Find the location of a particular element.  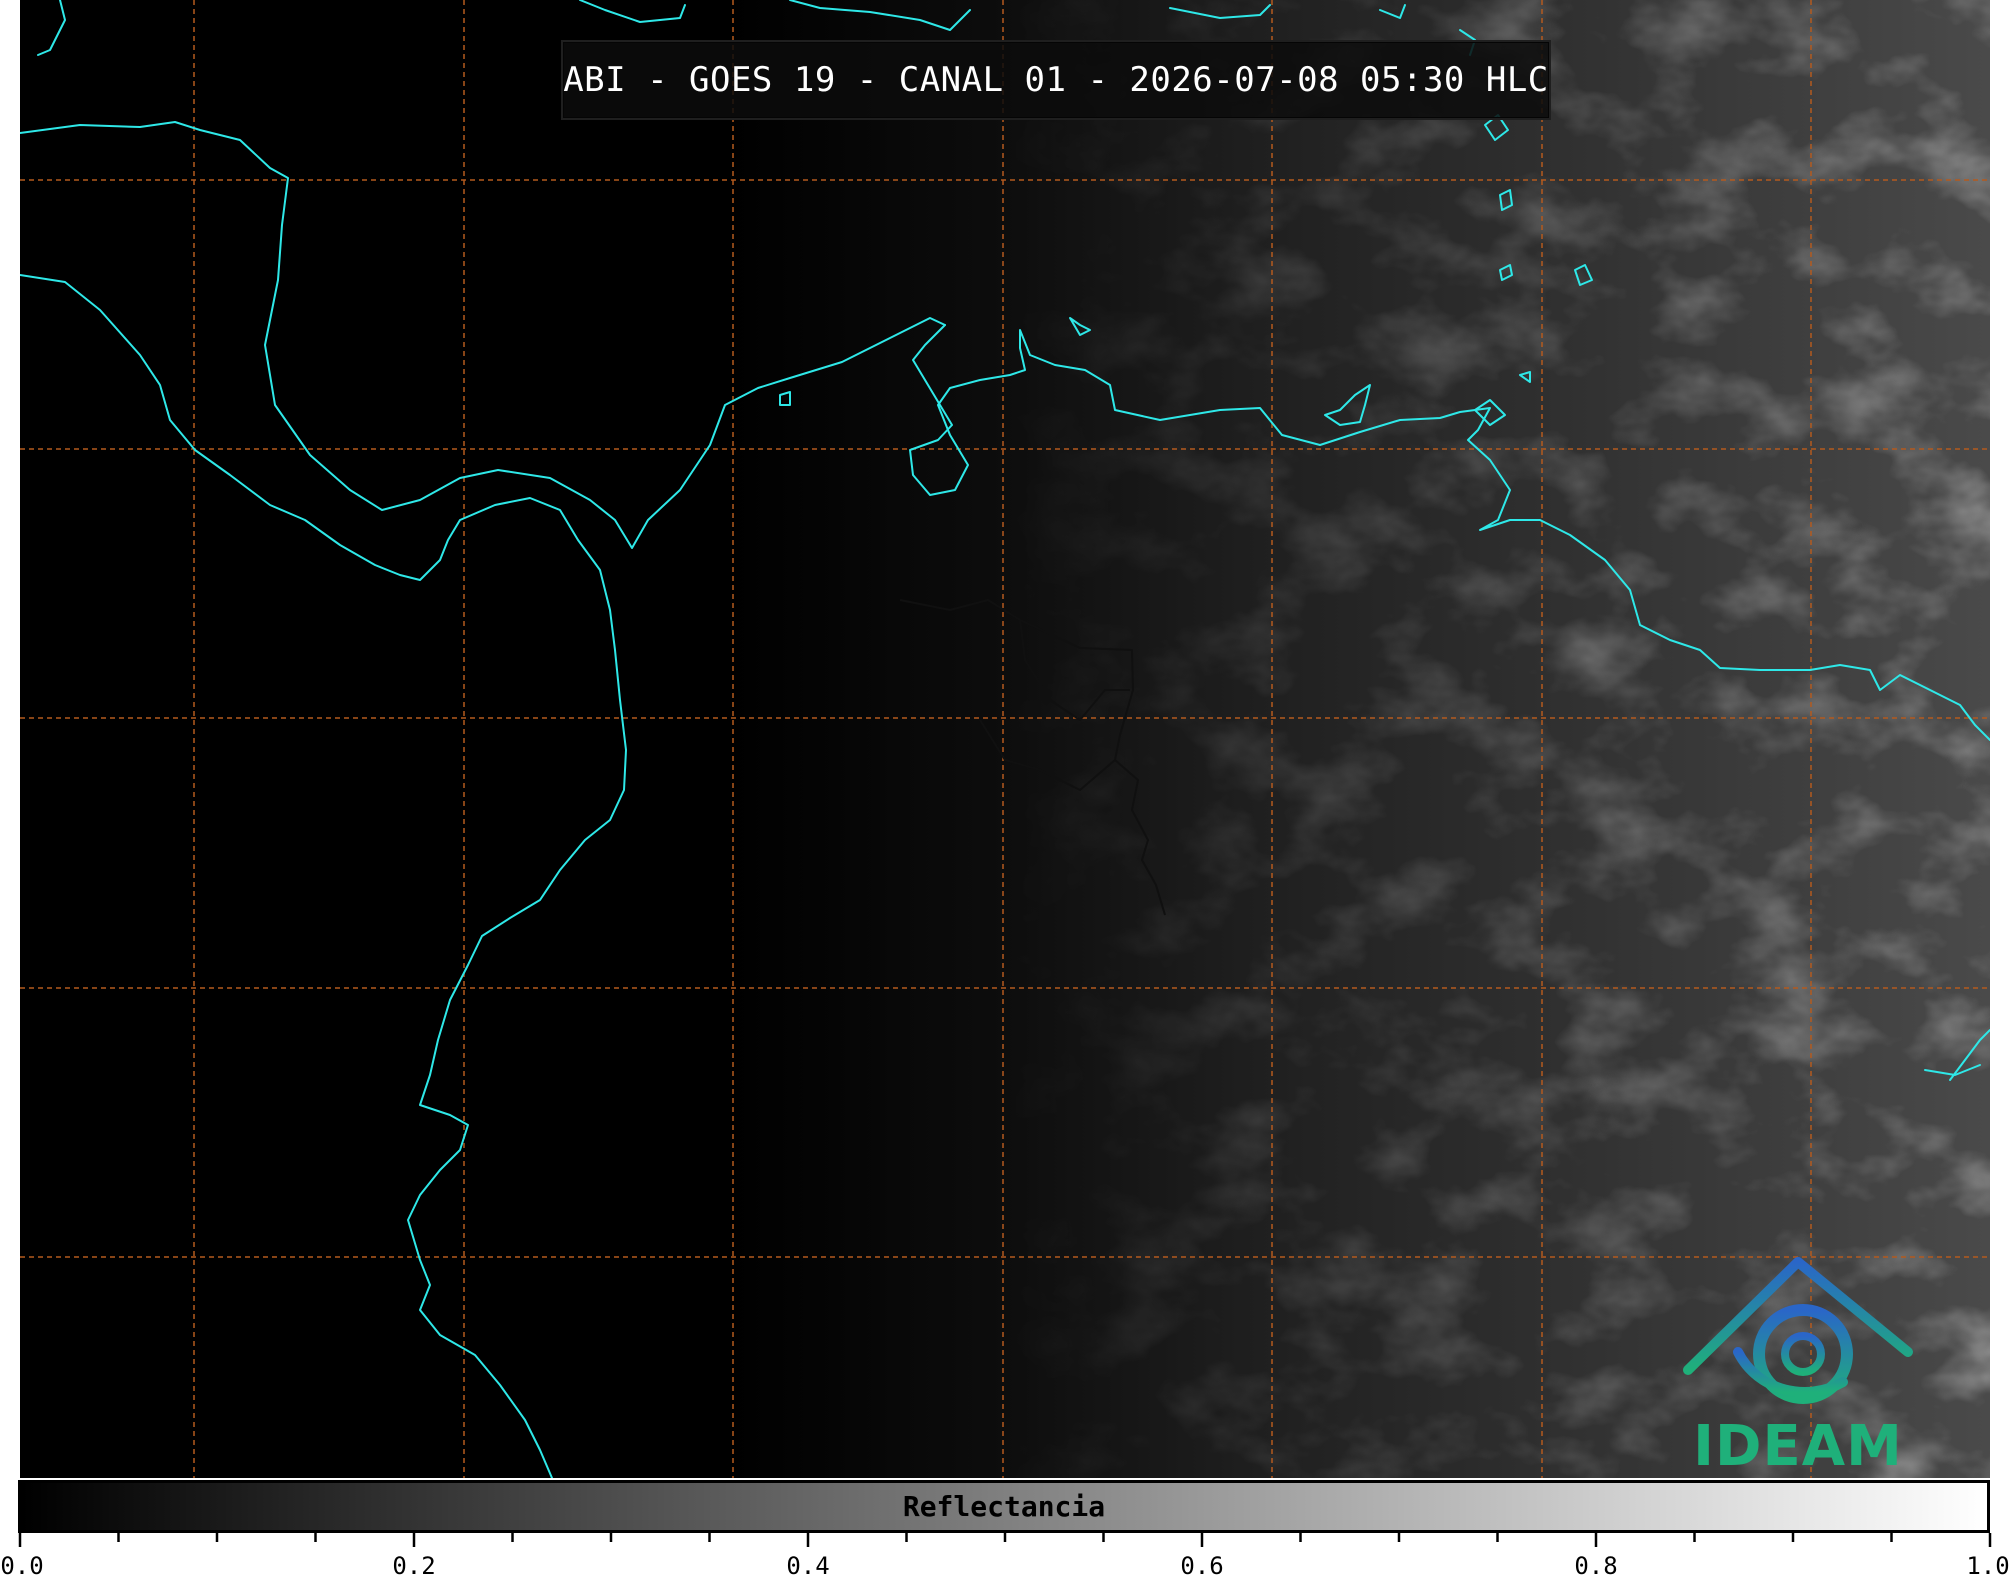

colorbar-tick-label: 0.4 is located at coordinates (808, 1566).